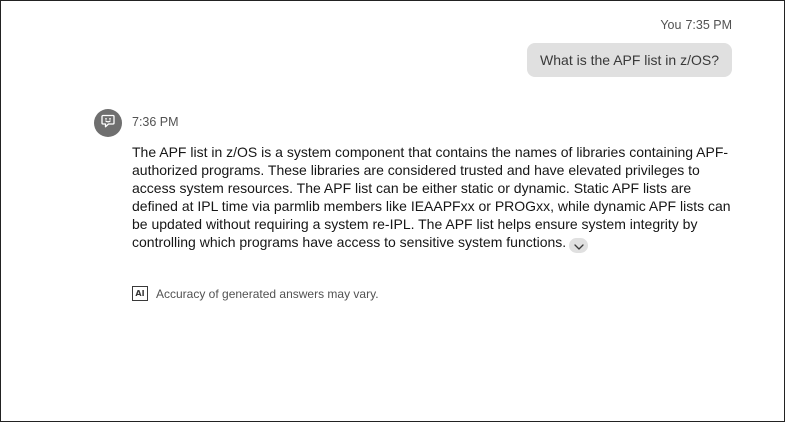 The image size is (785, 422). What do you see at coordinates (267, 293) in the screenshot?
I see `ai-disclaimer-text: Accuracy of generated answers may vary.` at bounding box center [267, 293].